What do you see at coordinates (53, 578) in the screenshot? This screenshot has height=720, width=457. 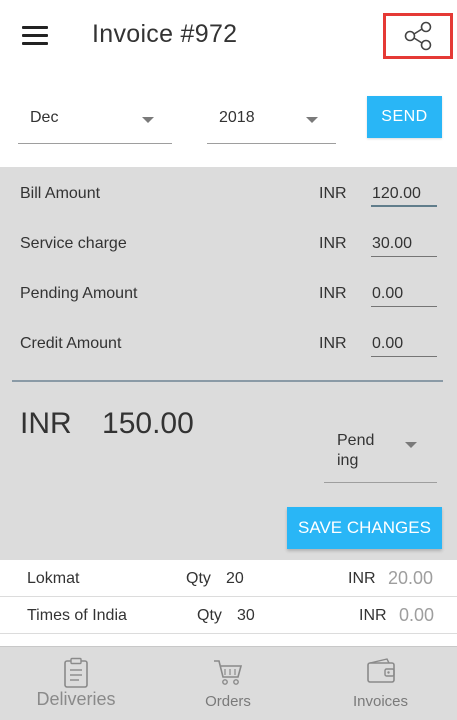 I see `publication-name: Lokmat` at bounding box center [53, 578].